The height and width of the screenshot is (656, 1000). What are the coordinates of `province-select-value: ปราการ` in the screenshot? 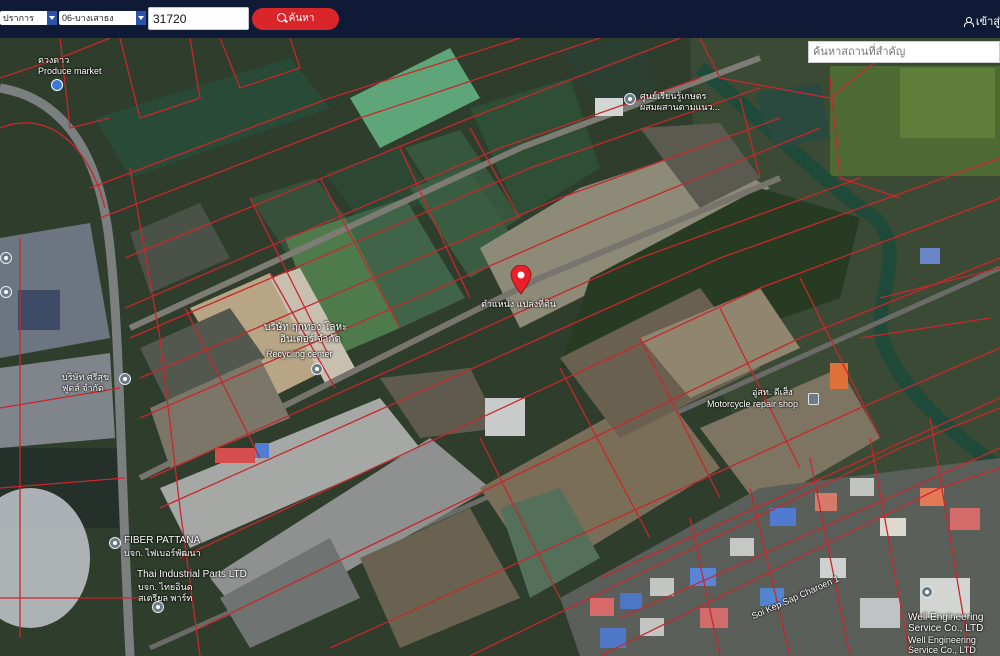 It's located at (18, 18).